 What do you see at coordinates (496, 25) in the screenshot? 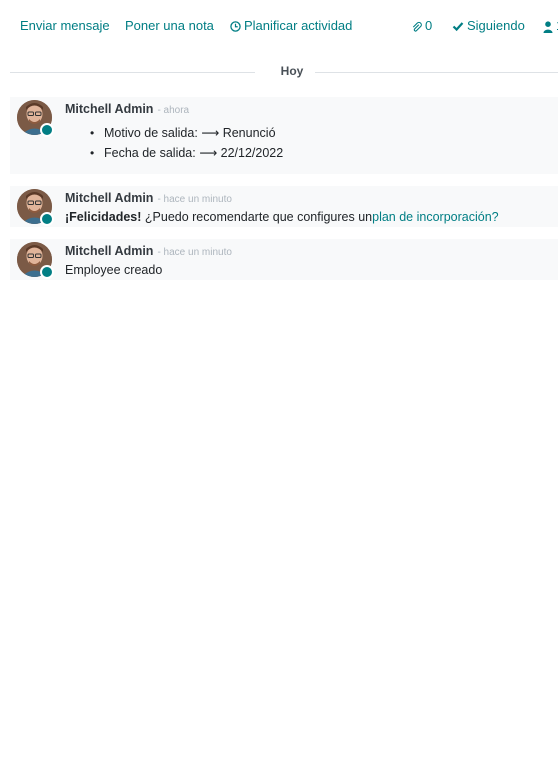
I see `following-label: Siguiendo` at bounding box center [496, 25].